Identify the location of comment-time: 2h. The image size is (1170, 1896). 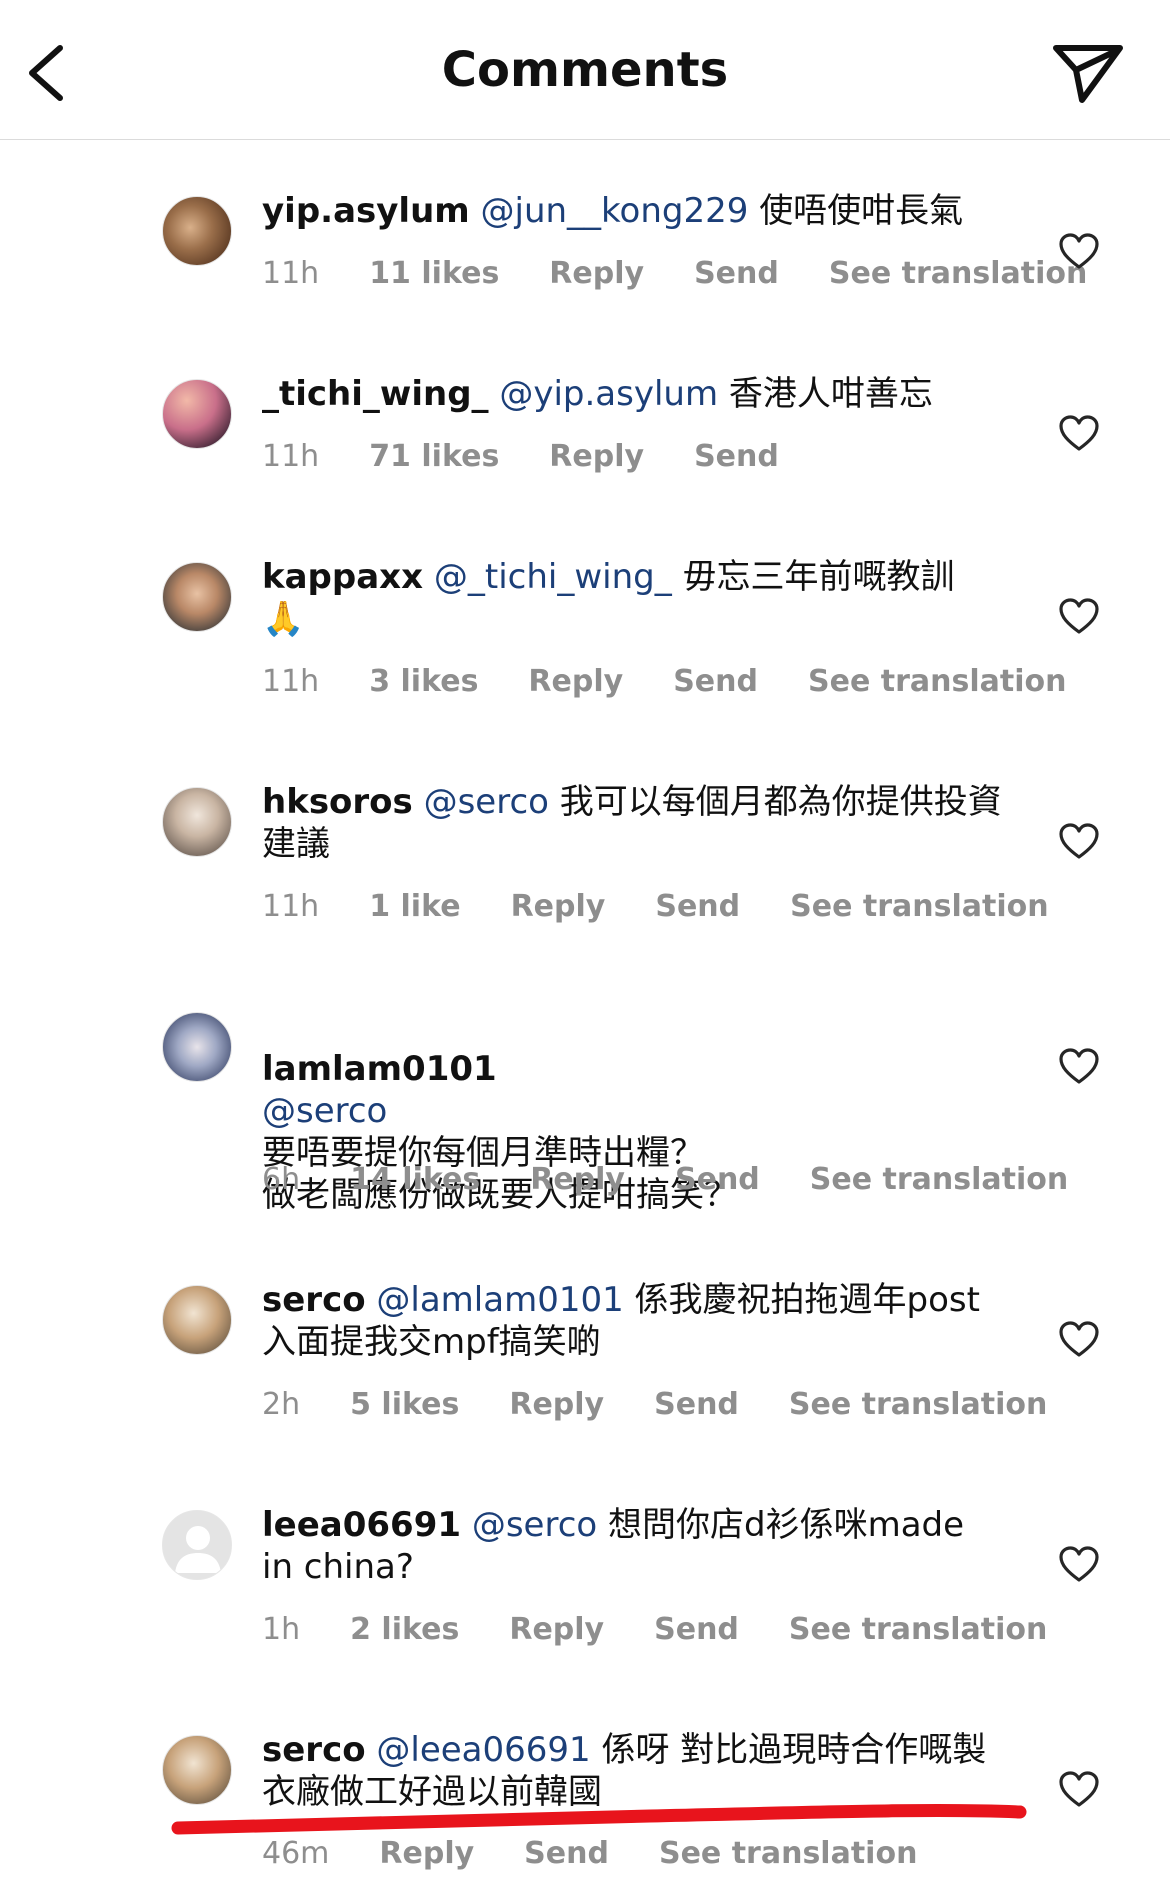
(281, 1404).